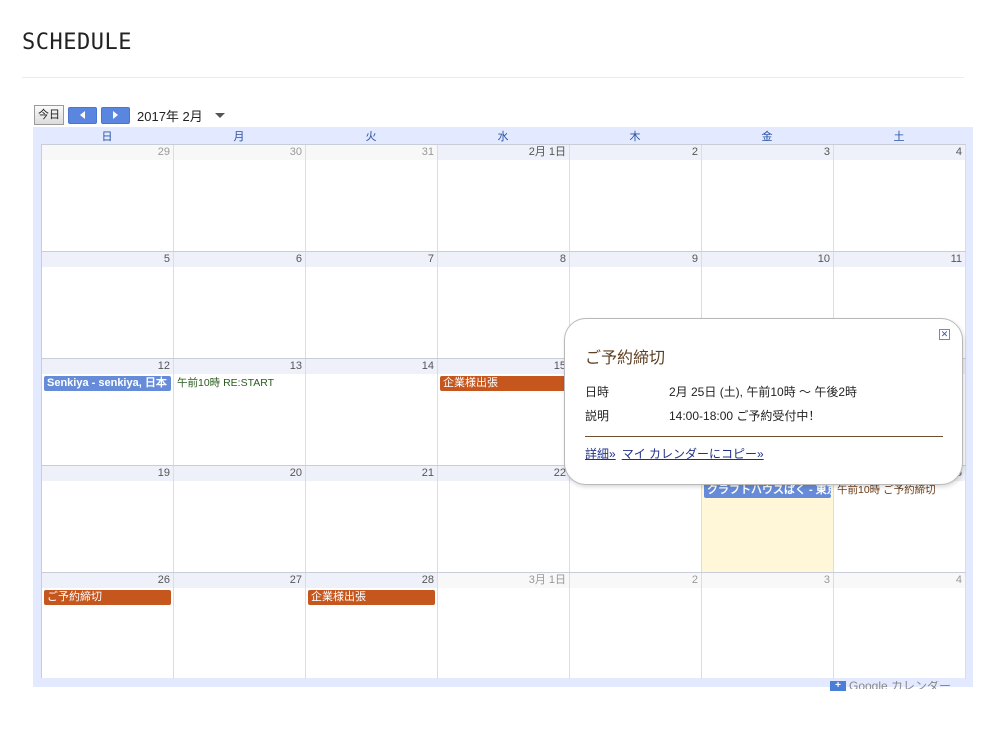 This screenshot has width=1002, height=756. What do you see at coordinates (371, 580) in the screenshot?
I see `day-number: 28` at bounding box center [371, 580].